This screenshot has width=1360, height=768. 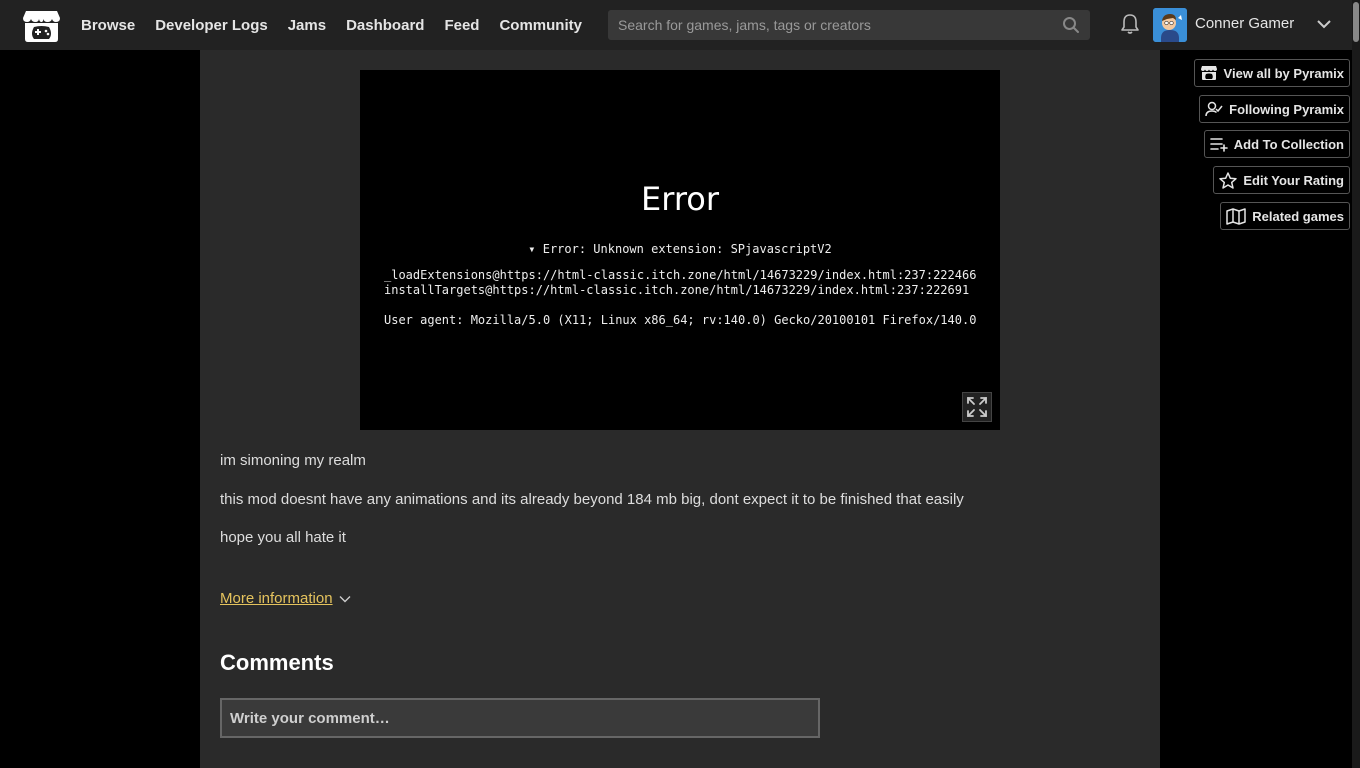 I want to click on view-all-by-author-label: View all by Pyramix, so click(x=1283, y=73).